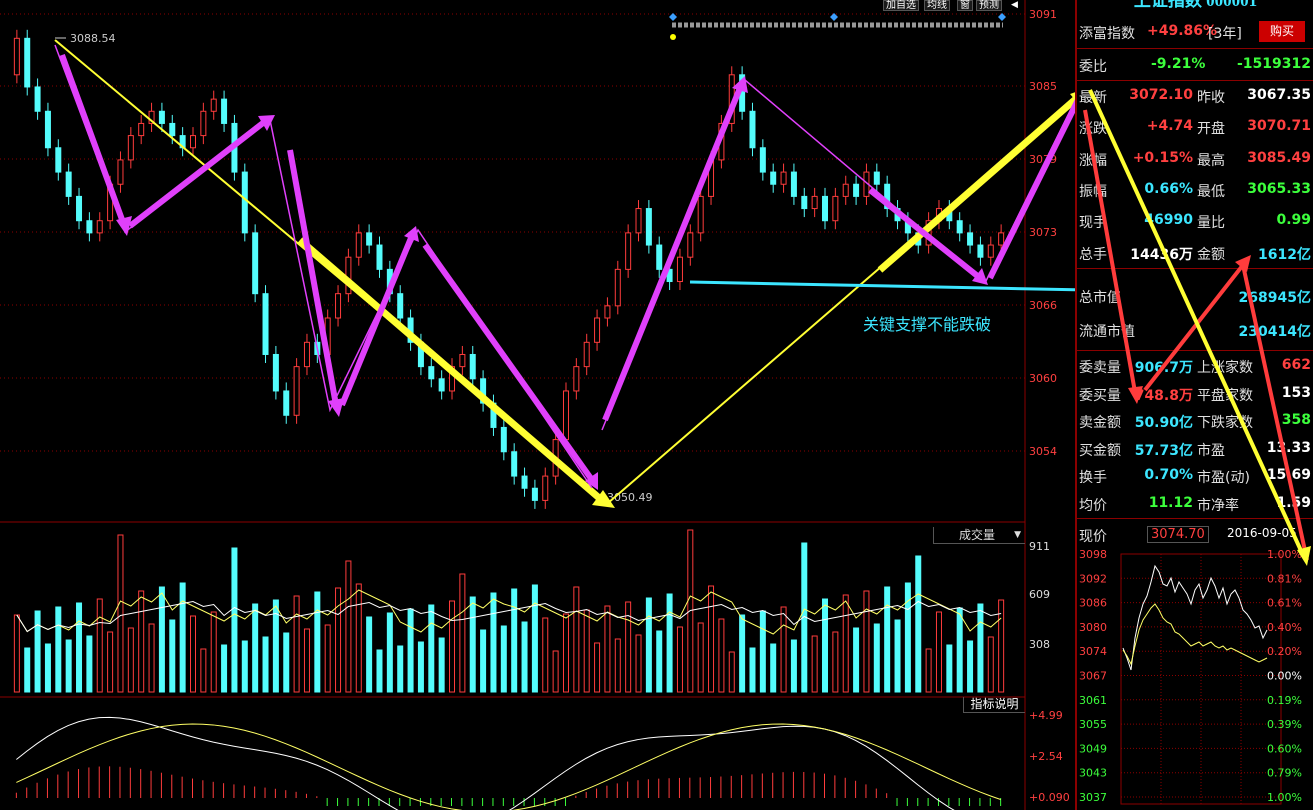 This screenshot has width=1313, height=810. What do you see at coordinates (1282, 31) in the screenshot?
I see `buy-button: 购买` at bounding box center [1282, 31].